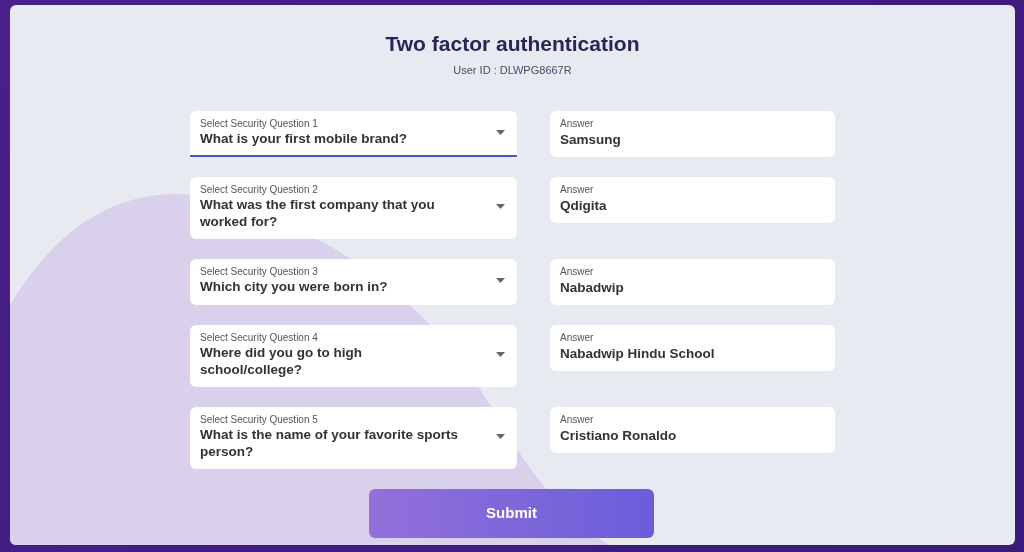 The image size is (1024, 552). What do you see at coordinates (692, 205) in the screenshot?
I see `answer-input: Qdigita` at bounding box center [692, 205].